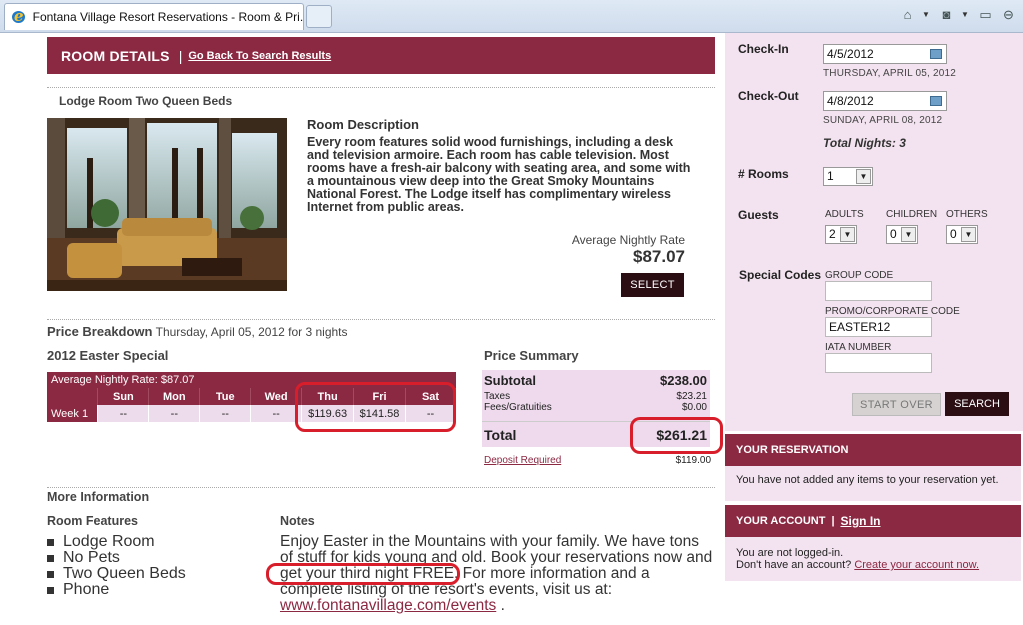  I want to click on iata-number-label: IATA NUMBER, so click(858, 347).